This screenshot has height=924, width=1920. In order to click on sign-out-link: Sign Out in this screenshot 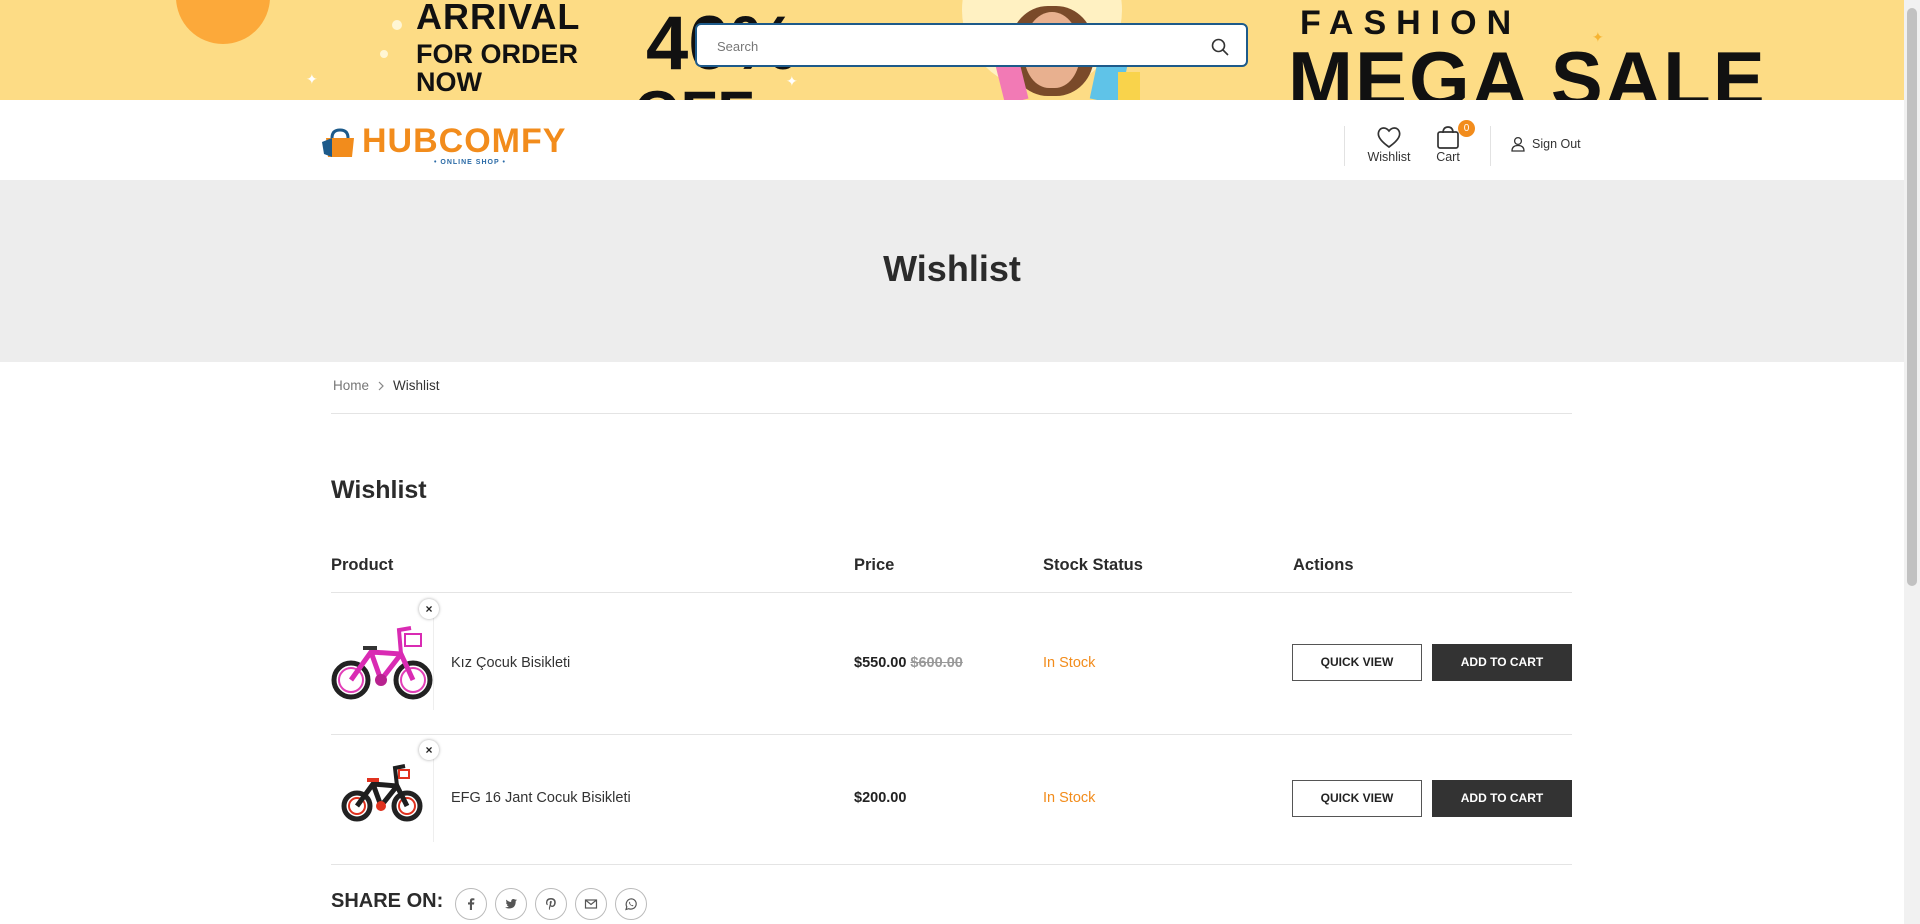, I will do `click(1545, 144)`.